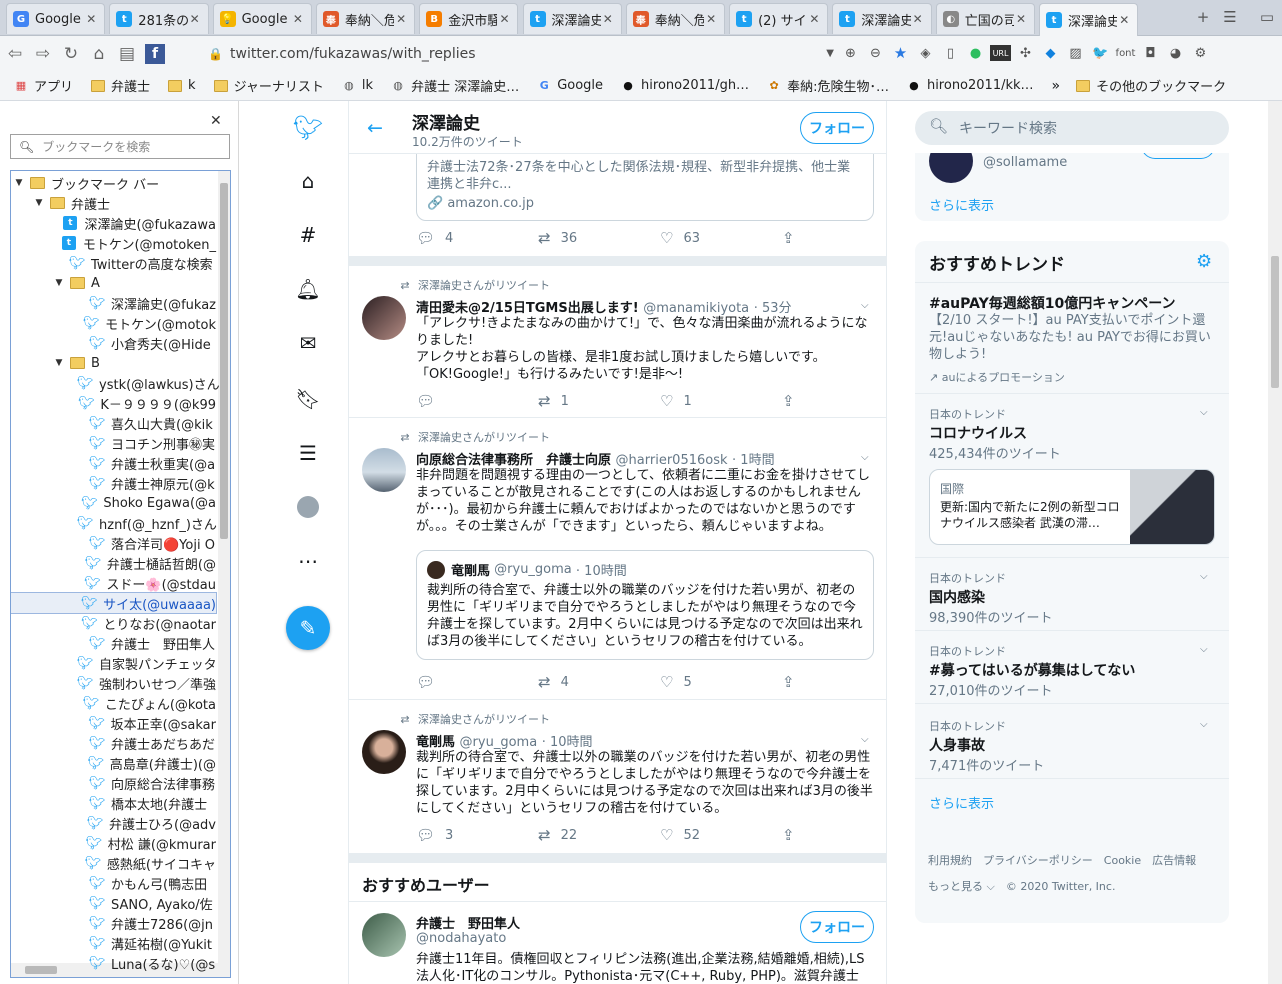 Image resolution: width=1282 pixels, height=984 pixels. I want to click on reply-button: 💬︎ 4, so click(434, 238).